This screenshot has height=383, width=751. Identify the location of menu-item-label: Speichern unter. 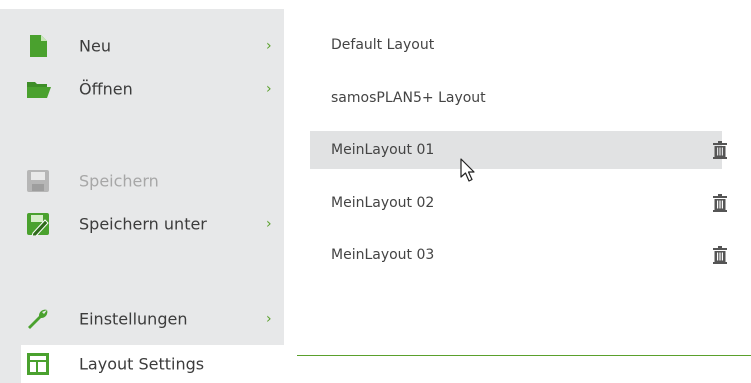
(143, 224).